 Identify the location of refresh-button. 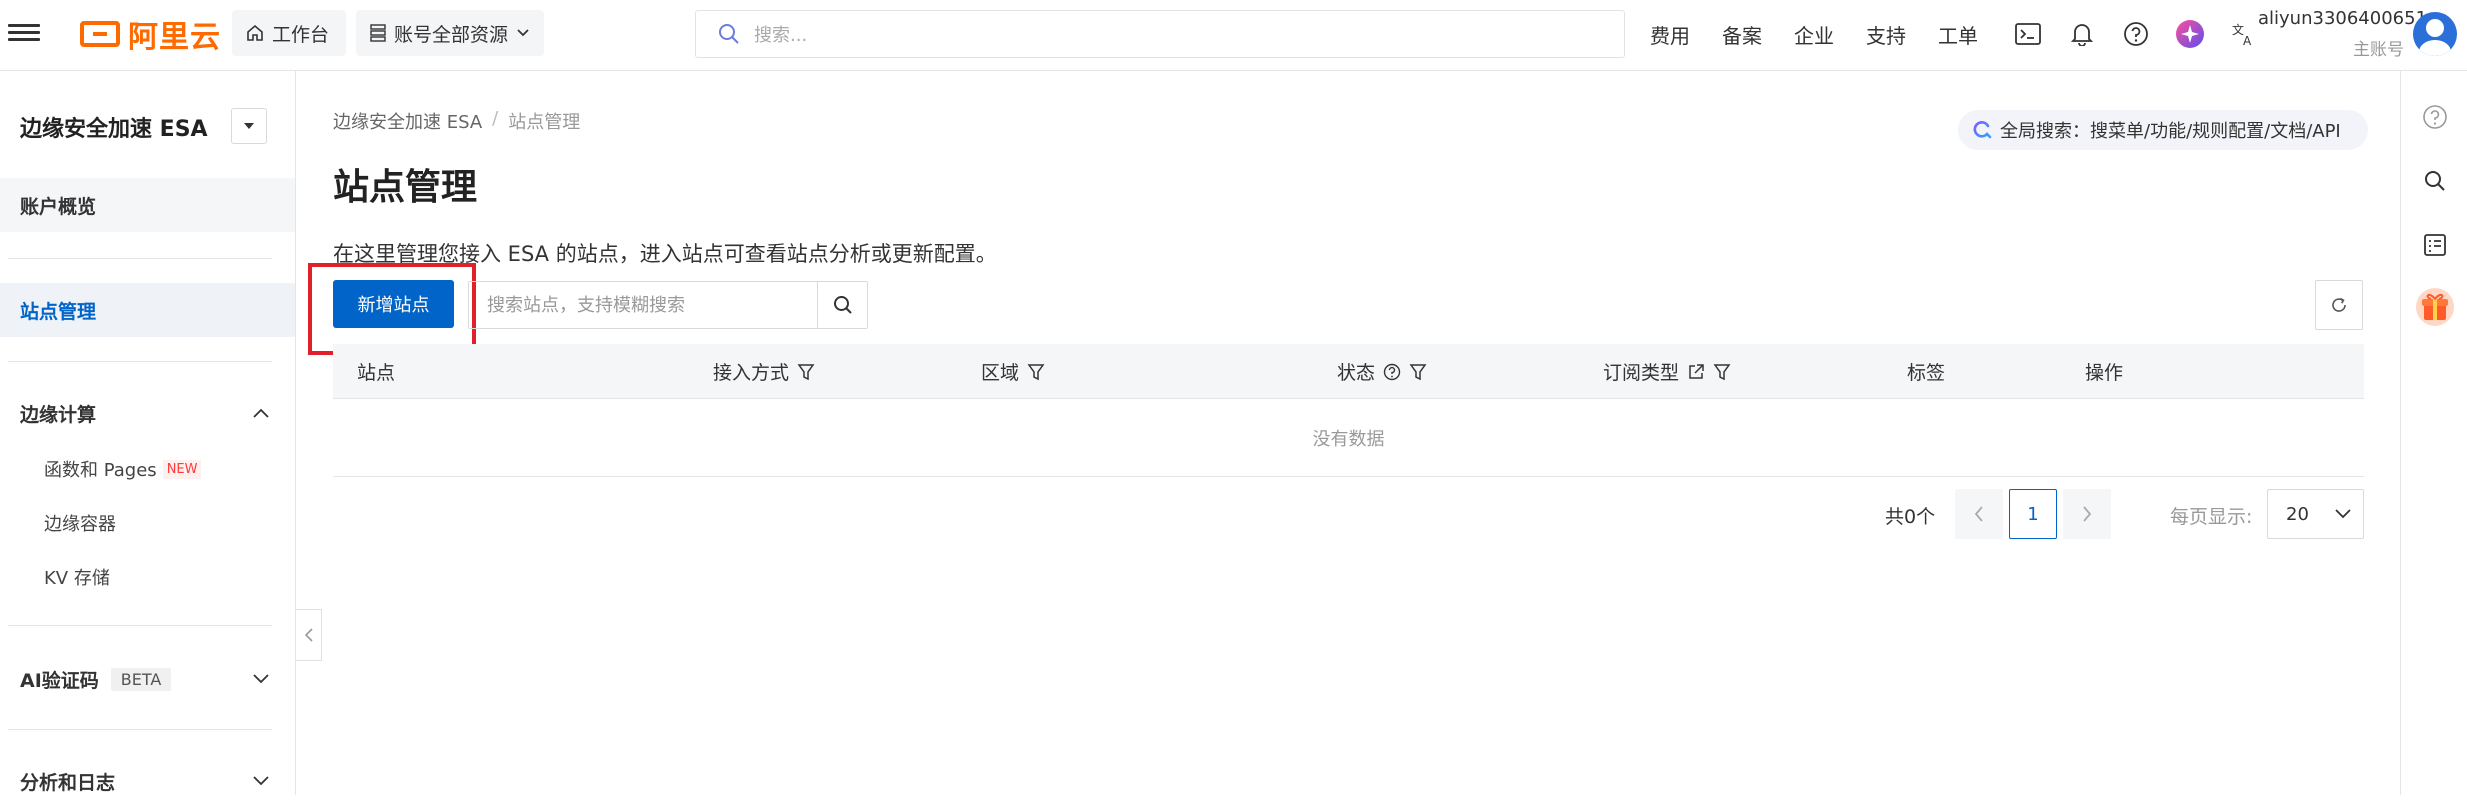
(2339, 305).